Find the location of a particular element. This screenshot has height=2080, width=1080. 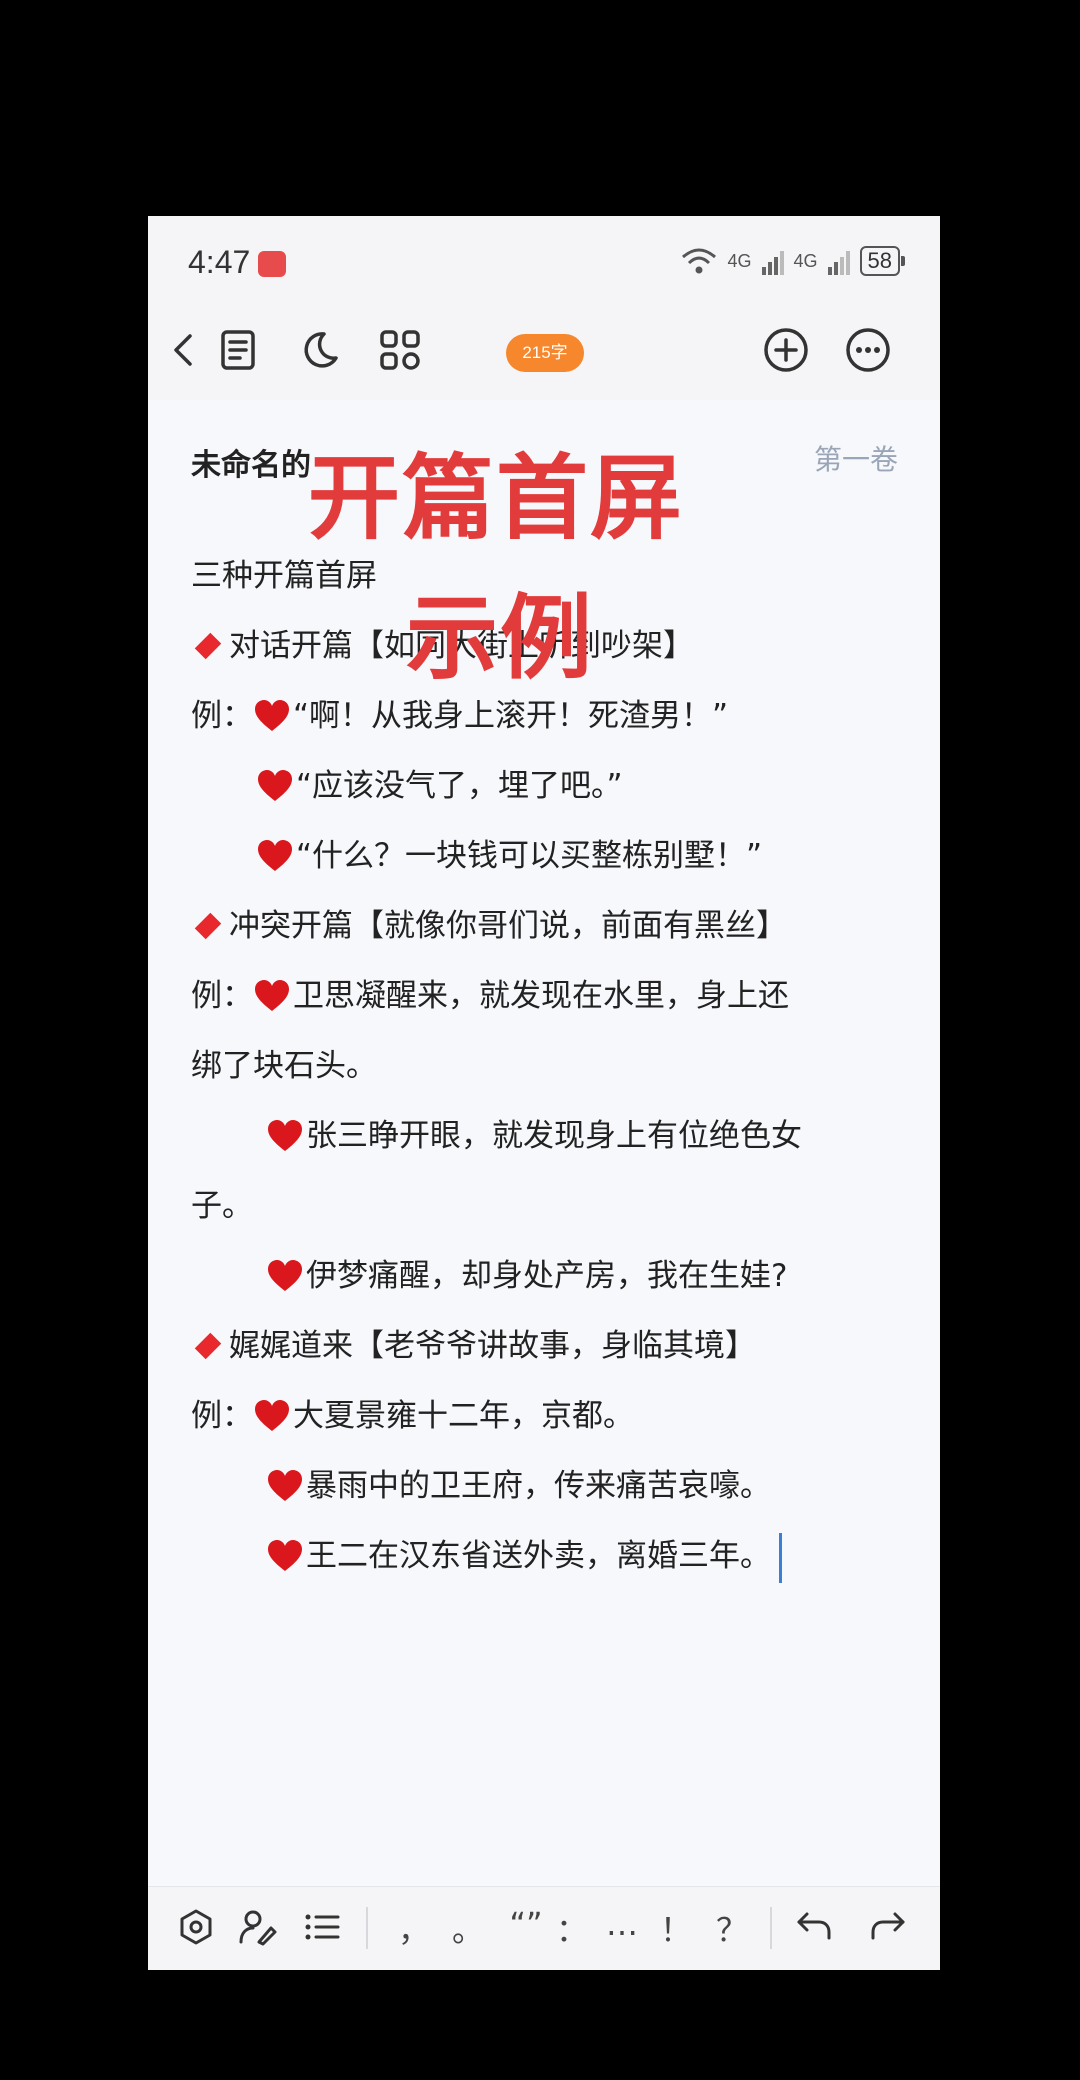

more-button is located at coordinates (868, 350).